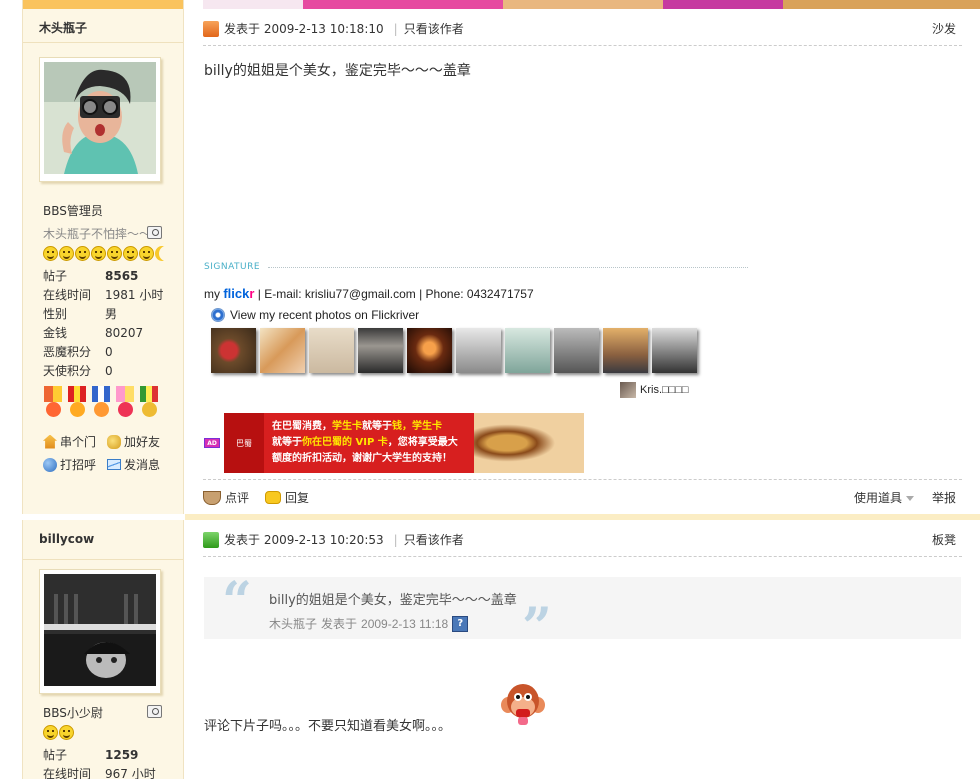  What do you see at coordinates (73, 211) in the screenshot?
I see `user-group: BBS管理员` at bounding box center [73, 211].